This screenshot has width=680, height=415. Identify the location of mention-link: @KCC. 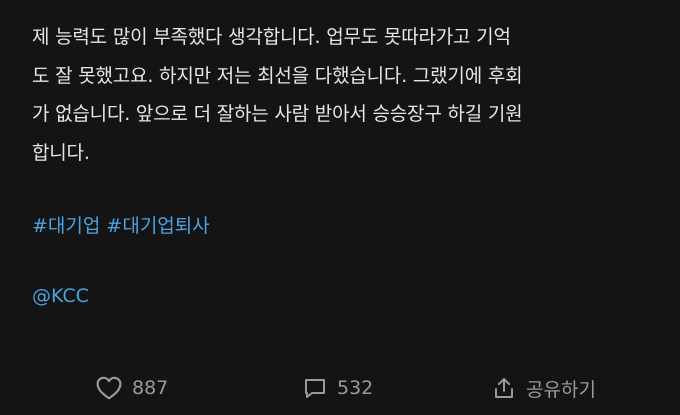
(60, 296).